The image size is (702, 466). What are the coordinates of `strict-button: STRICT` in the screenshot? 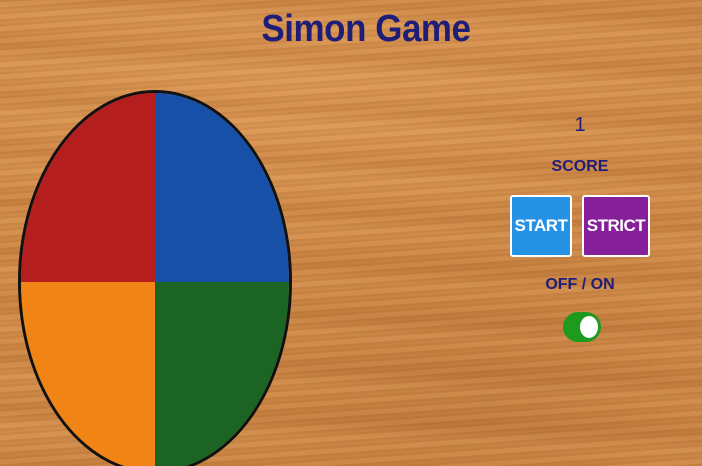 It's located at (616, 226).